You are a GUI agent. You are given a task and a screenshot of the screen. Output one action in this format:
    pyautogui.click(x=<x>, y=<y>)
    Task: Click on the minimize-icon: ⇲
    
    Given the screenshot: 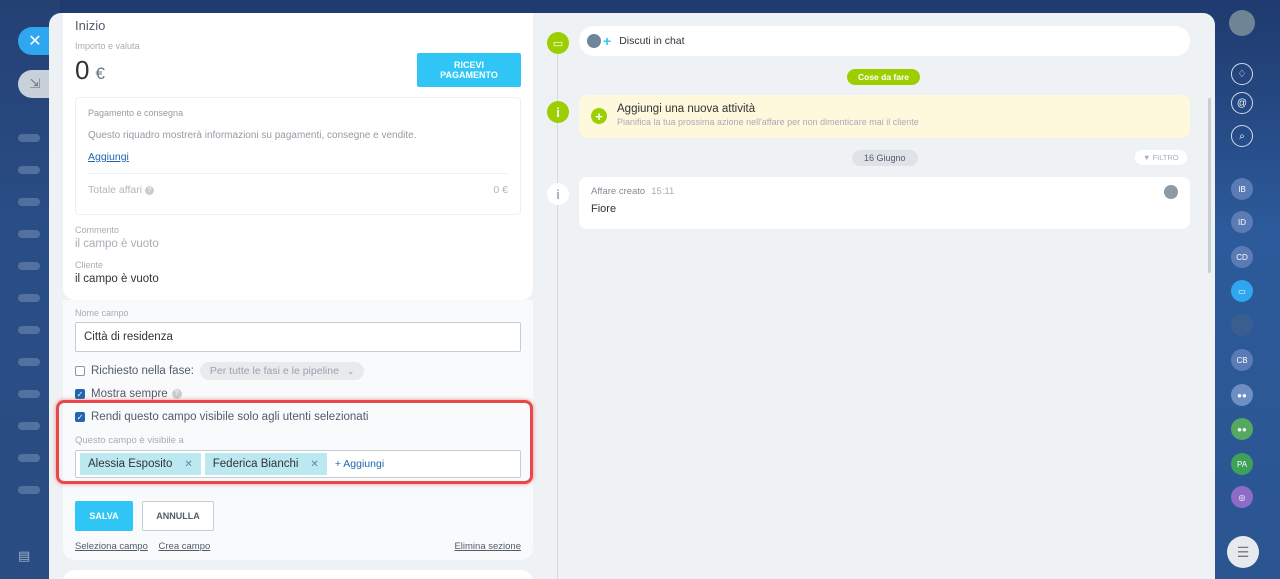 What is the action you would take?
    pyautogui.click(x=35, y=83)
    